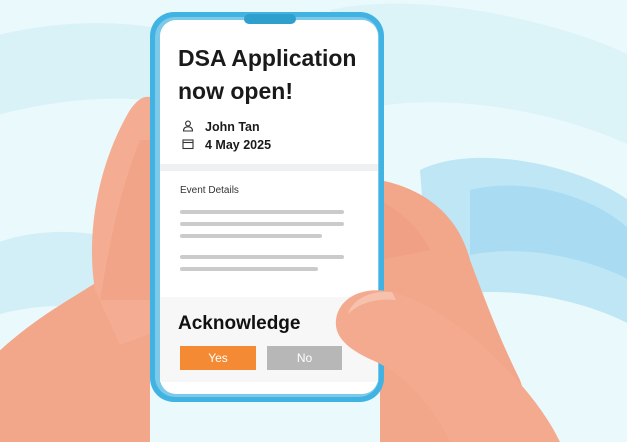 The image size is (627, 442). Describe the element at coordinates (232, 127) in the screenshot. I see `author-name: John Tan` at that location.